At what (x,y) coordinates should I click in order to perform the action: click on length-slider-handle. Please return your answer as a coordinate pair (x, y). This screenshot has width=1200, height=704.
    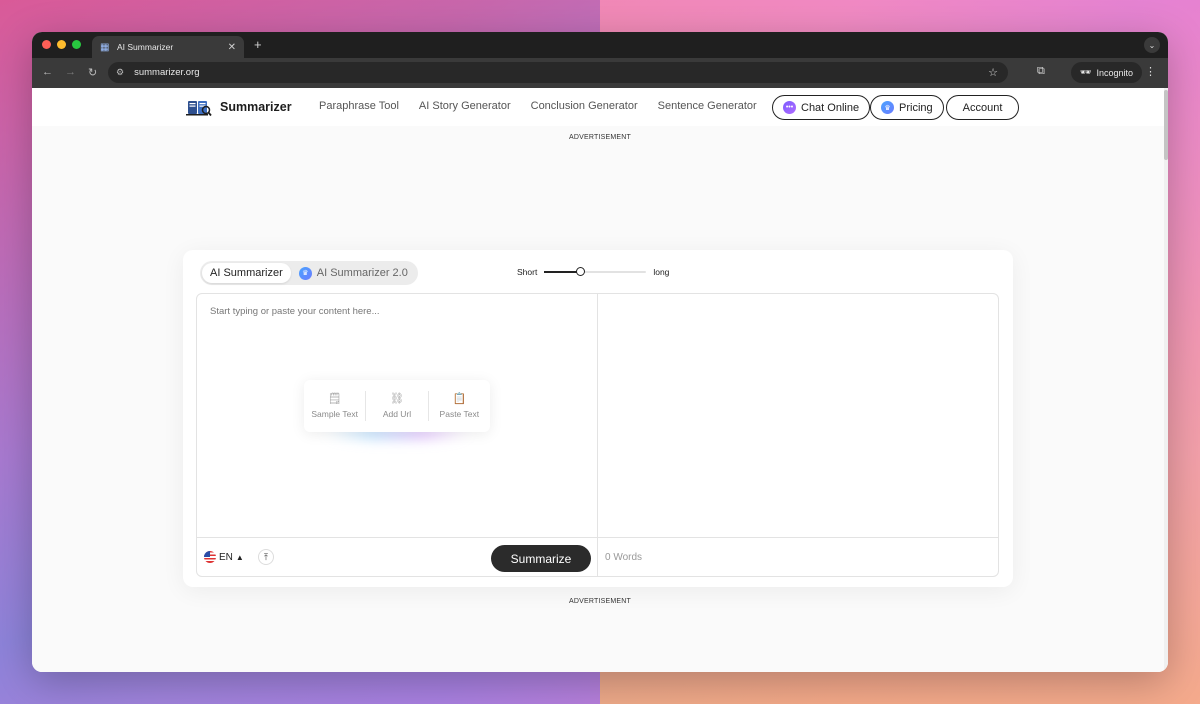
    Looking at the image, I should click on (580, 271).